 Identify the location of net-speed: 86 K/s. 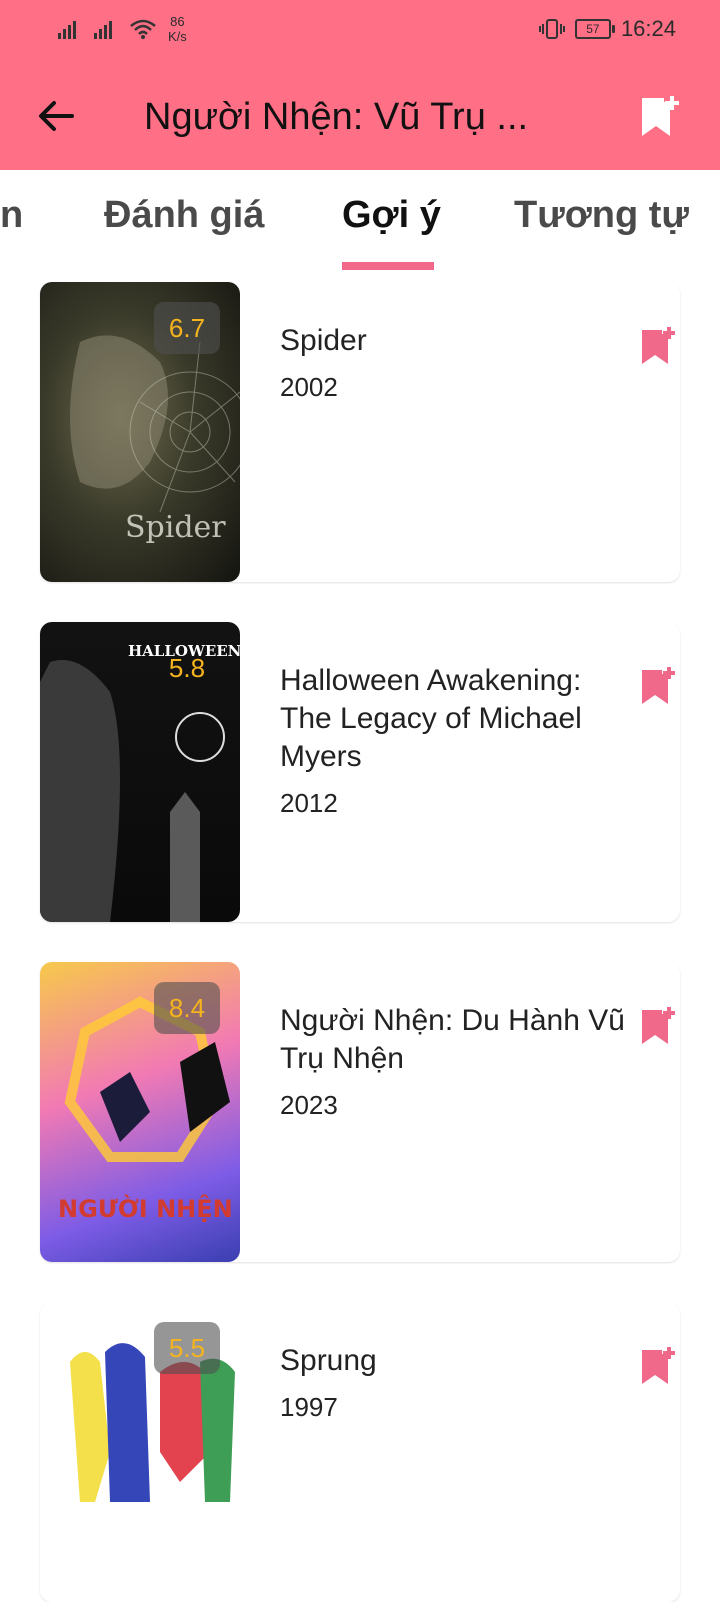
(177, 29).